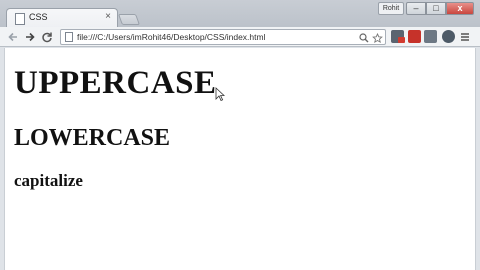  What do you see at coordinates (108, 16) in the screenshot?
I see `tab-close-icon: ×` at bounding box center [108, 16].